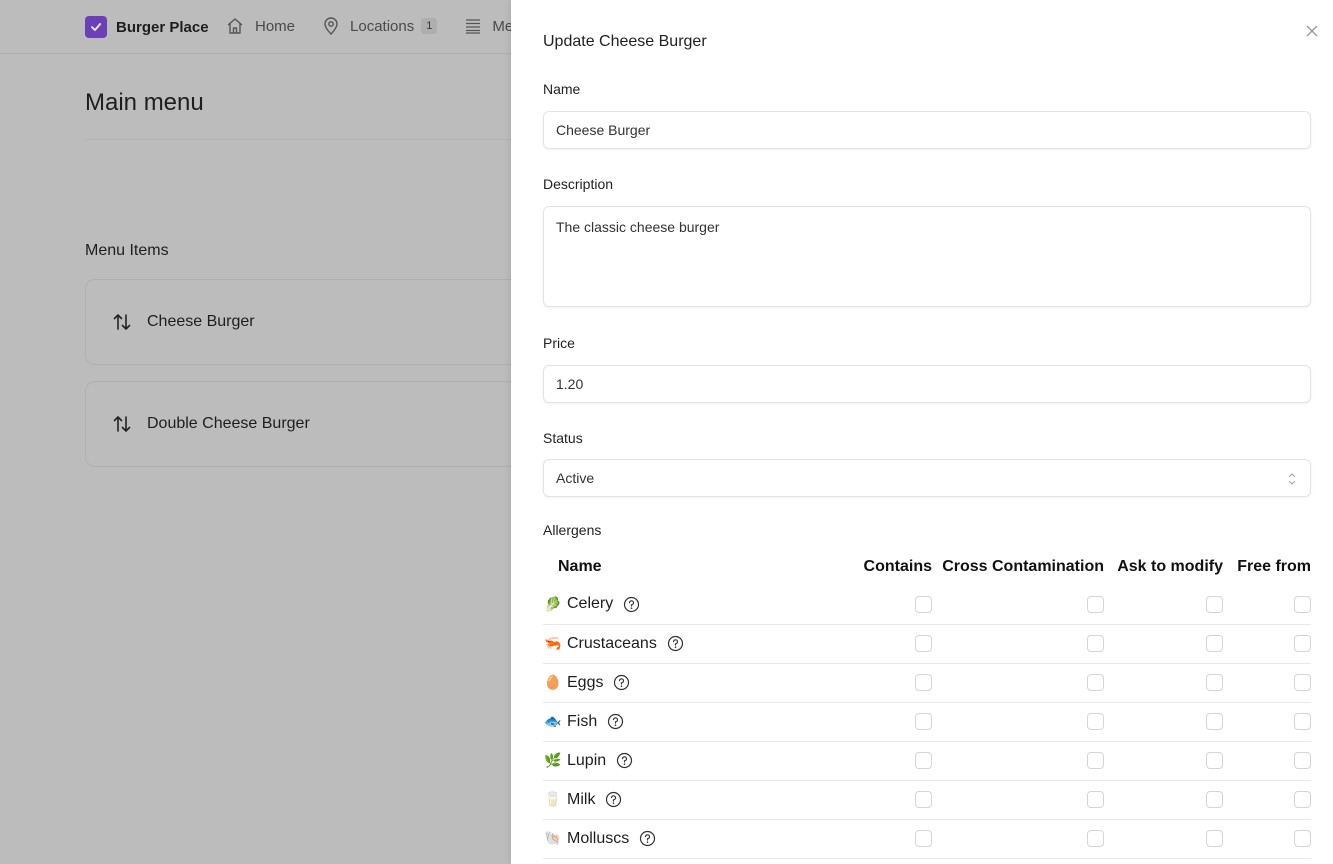 The width and height of the screenshot is (1333, 864). Describe the element at coordinates (692, 800) in the screenshot. I see `allergen-name-cell: 🥛 Milk` at that location.